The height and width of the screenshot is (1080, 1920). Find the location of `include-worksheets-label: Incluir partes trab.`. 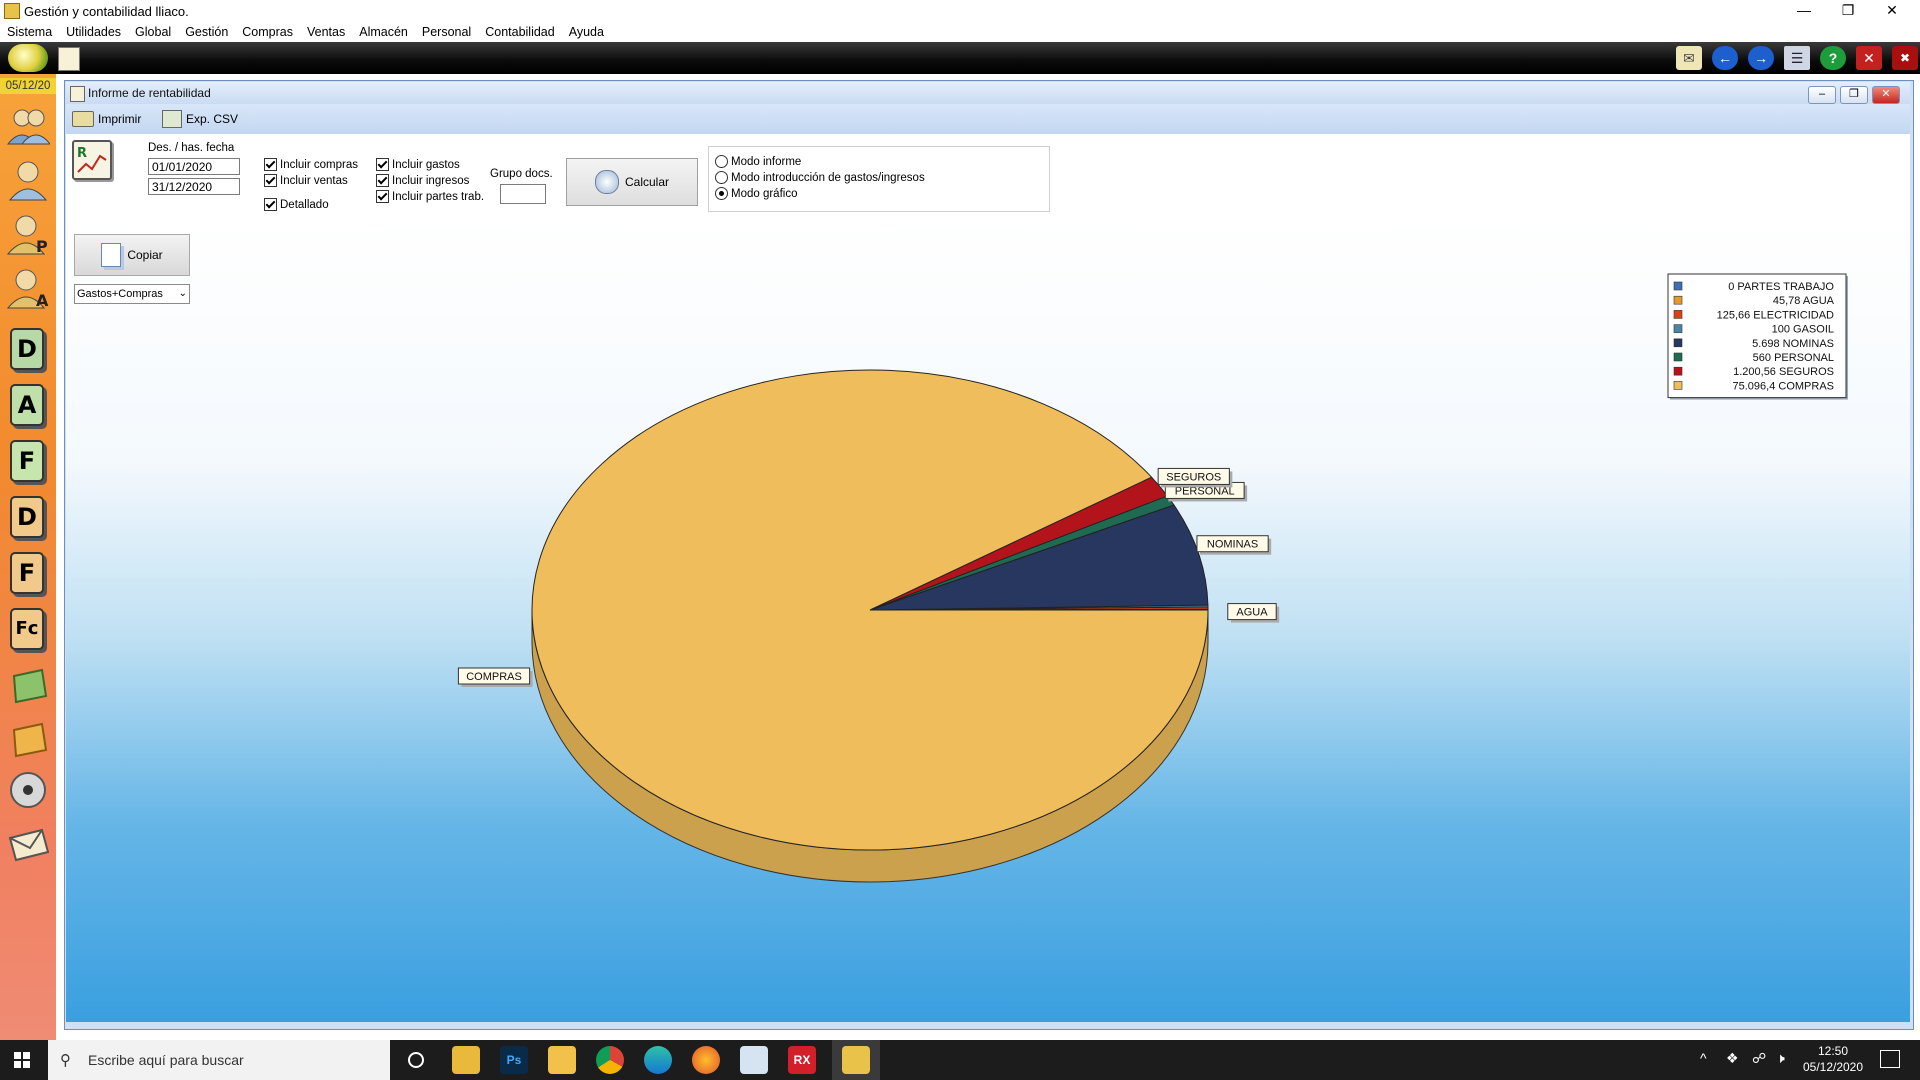

include-worksheets-label: Incluir partes trab. is located at coordinates (438, 196).